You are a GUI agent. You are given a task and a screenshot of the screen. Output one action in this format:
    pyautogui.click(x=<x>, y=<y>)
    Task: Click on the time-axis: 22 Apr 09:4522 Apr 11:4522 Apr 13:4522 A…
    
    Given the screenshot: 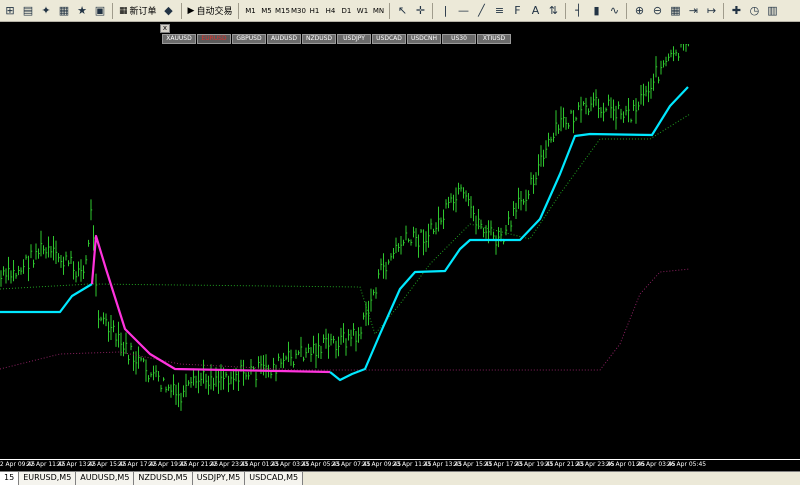 What is the action you would take?
    pyautogui.click(x=400, y=465)
    